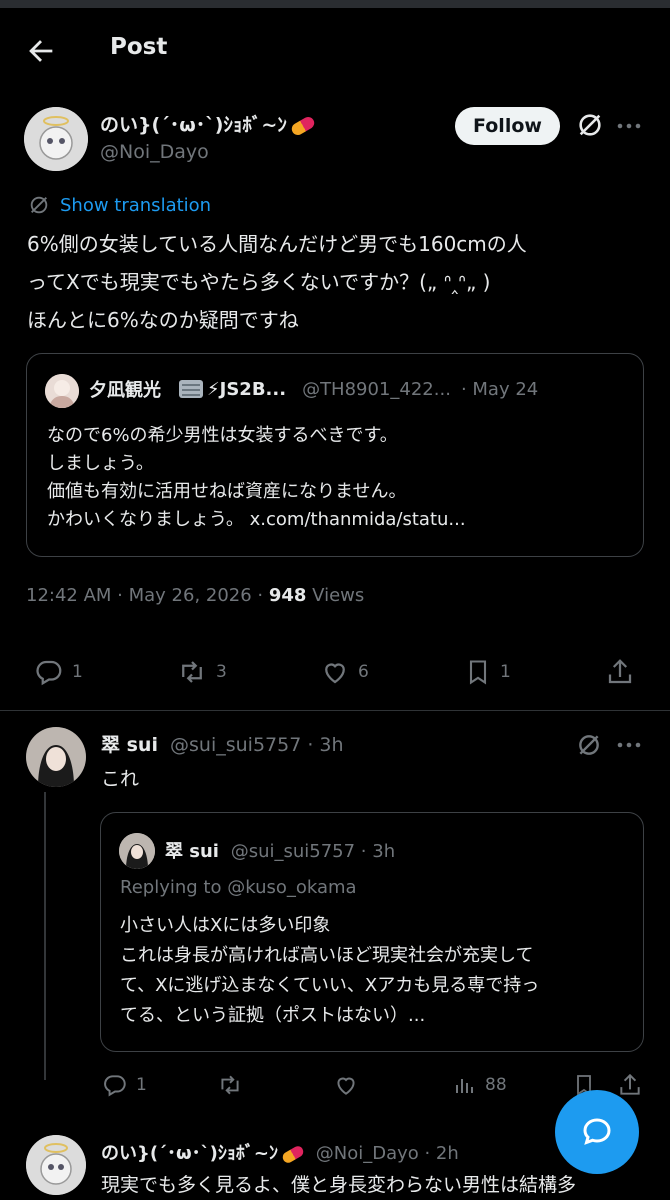  I want to click on reply-avatar, so click(56, 757).